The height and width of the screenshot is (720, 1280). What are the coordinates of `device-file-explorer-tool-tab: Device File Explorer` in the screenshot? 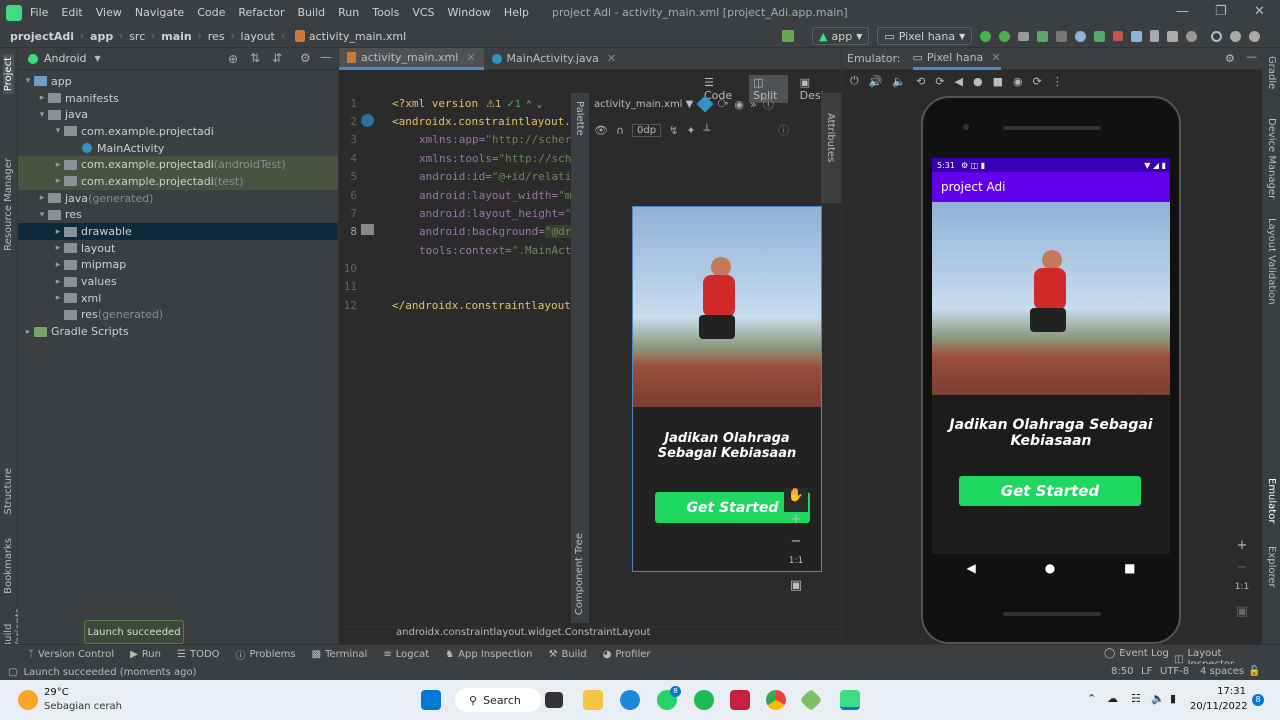 It's located at (1273, 595).